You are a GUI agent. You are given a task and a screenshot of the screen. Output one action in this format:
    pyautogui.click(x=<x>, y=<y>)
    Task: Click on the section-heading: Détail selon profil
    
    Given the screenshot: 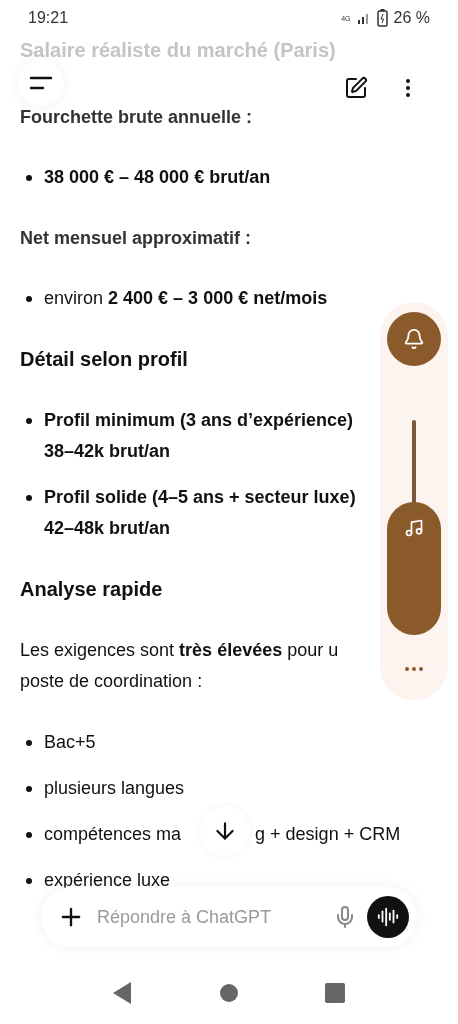 What is the action you would take?
    pyautogui.click(x=104, y=359)
    